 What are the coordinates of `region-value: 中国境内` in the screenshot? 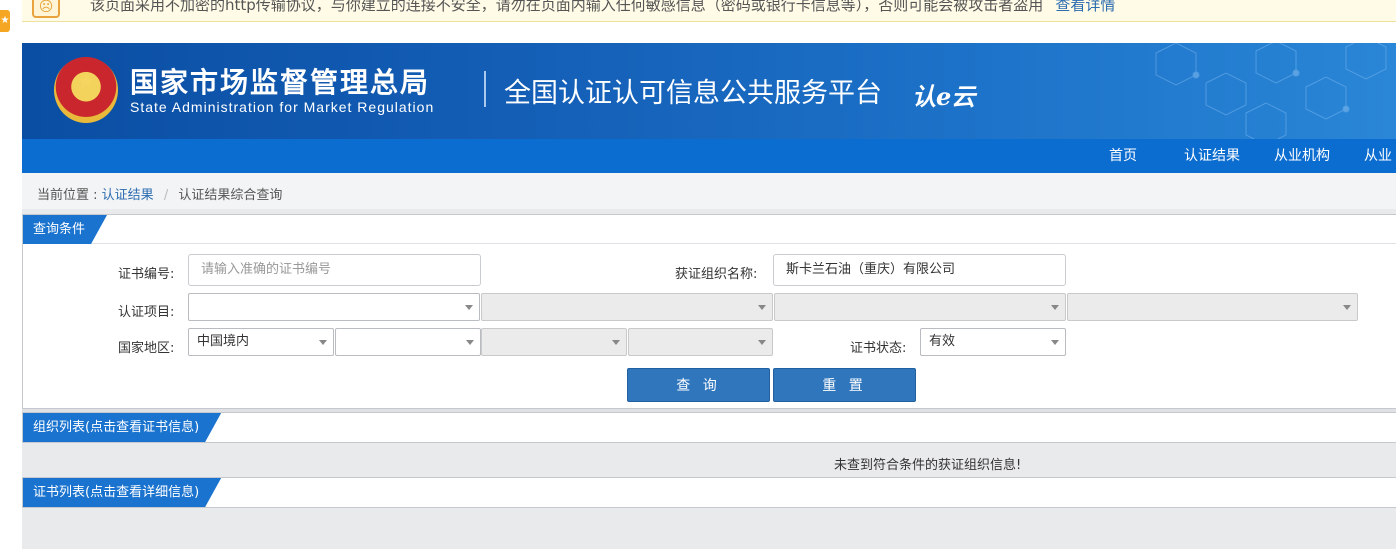 It's located at (223, 341).